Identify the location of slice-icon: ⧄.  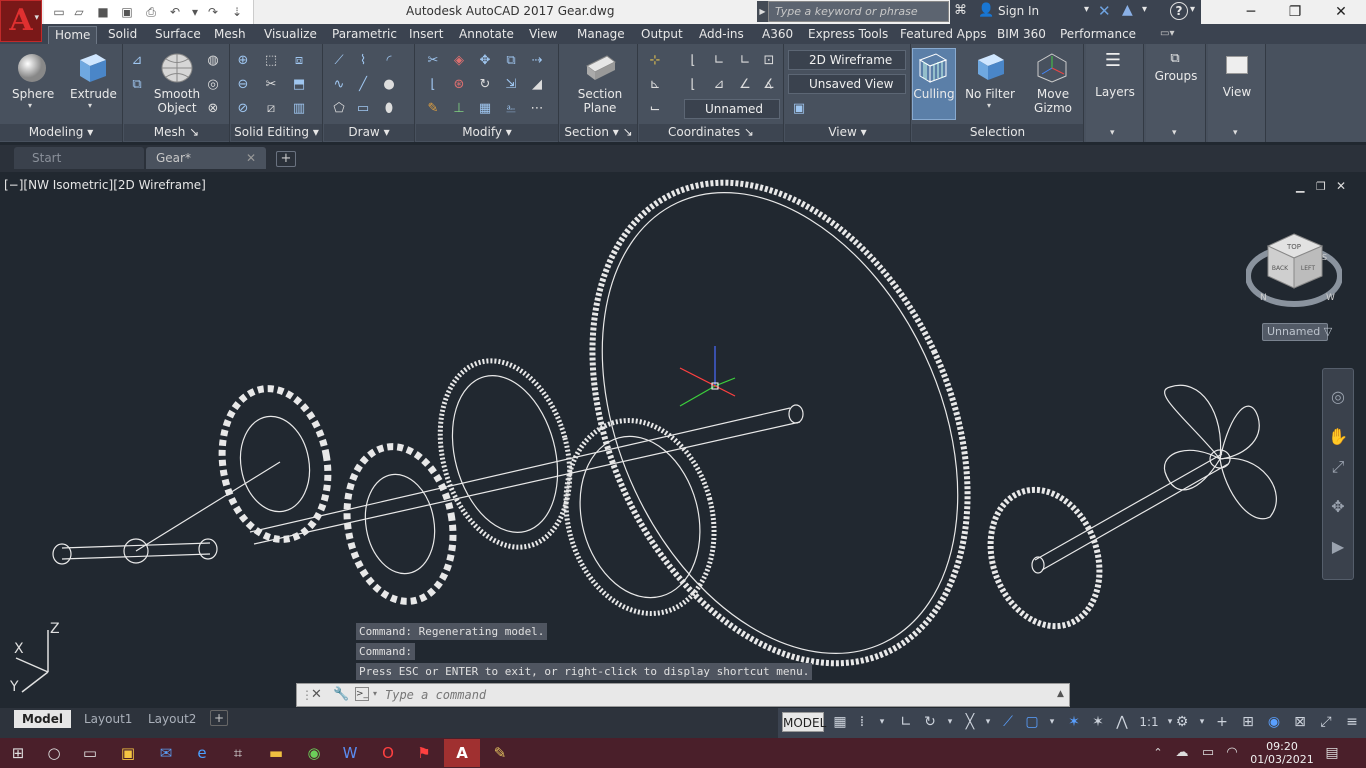
(271, 109).